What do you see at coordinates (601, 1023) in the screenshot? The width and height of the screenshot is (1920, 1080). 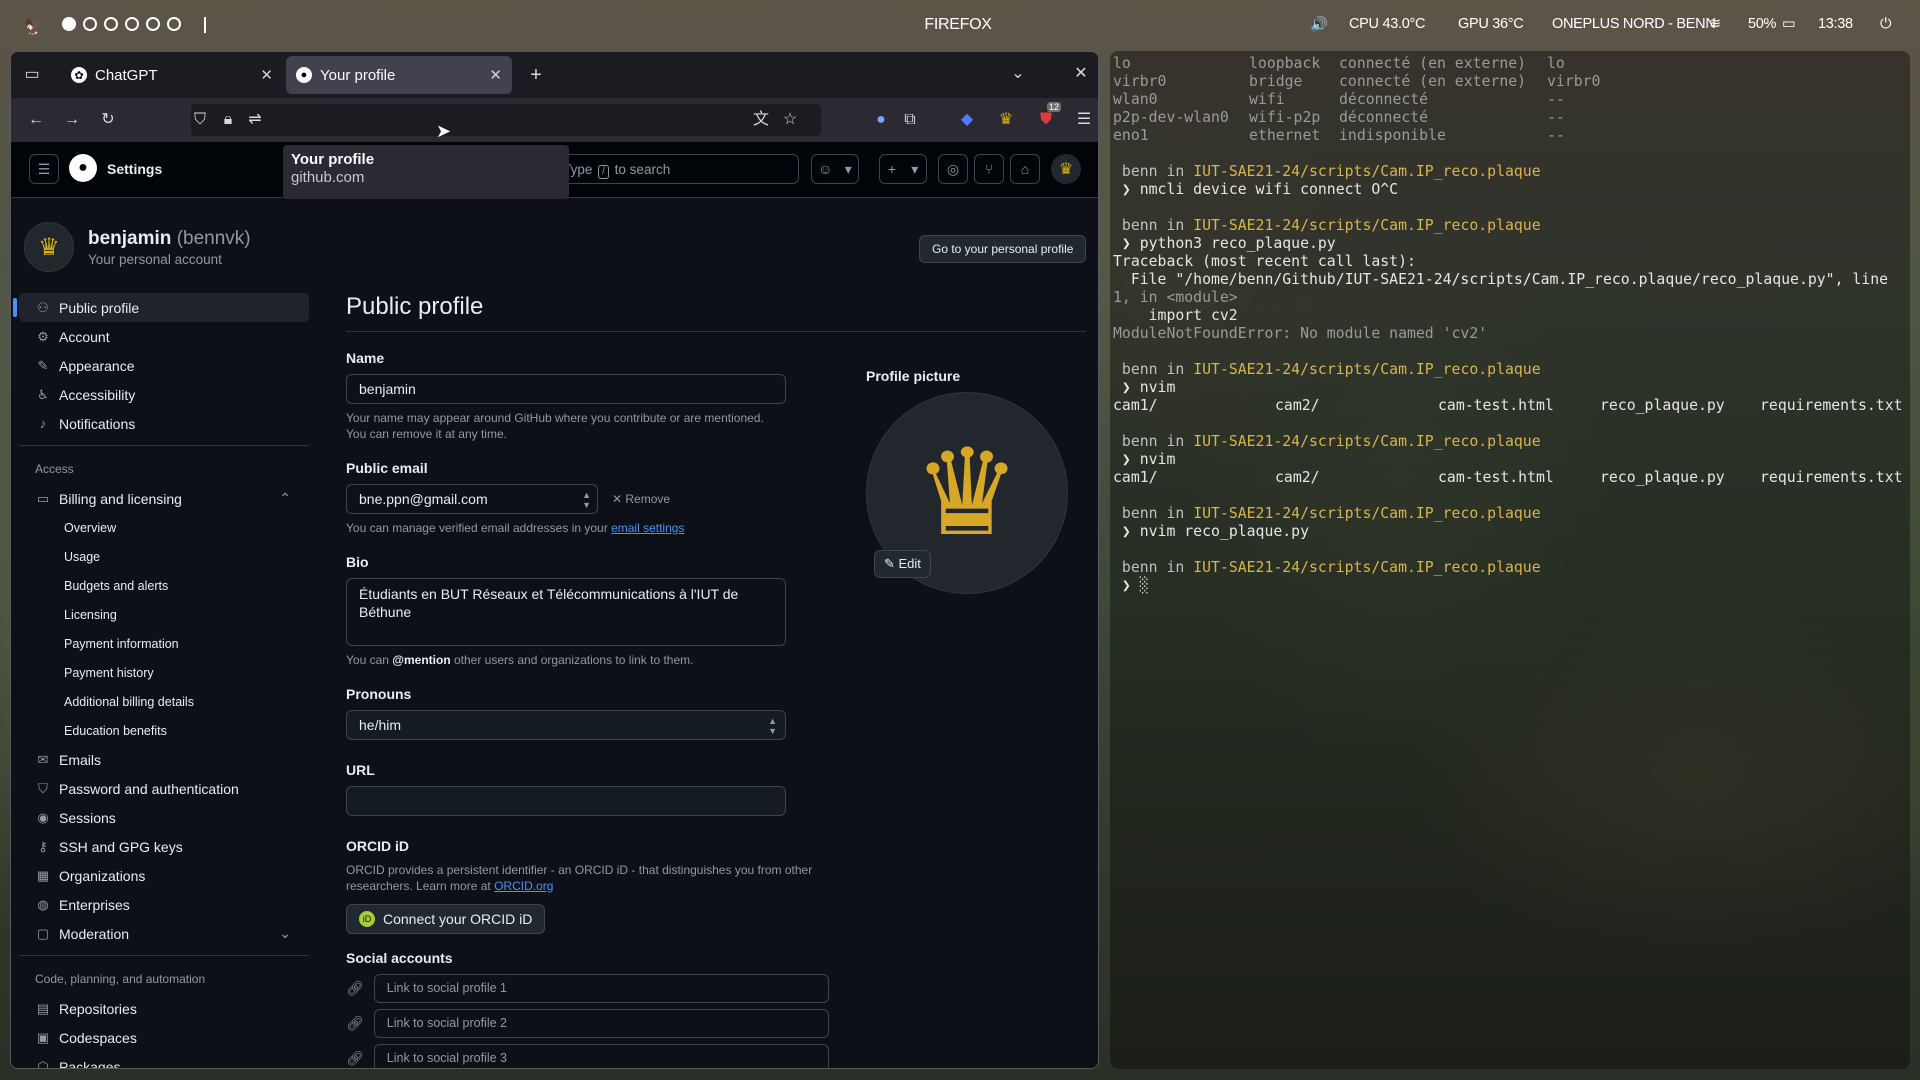 I see `social-input-2: Link to social profile 2` at bounding box center [601, 1023].